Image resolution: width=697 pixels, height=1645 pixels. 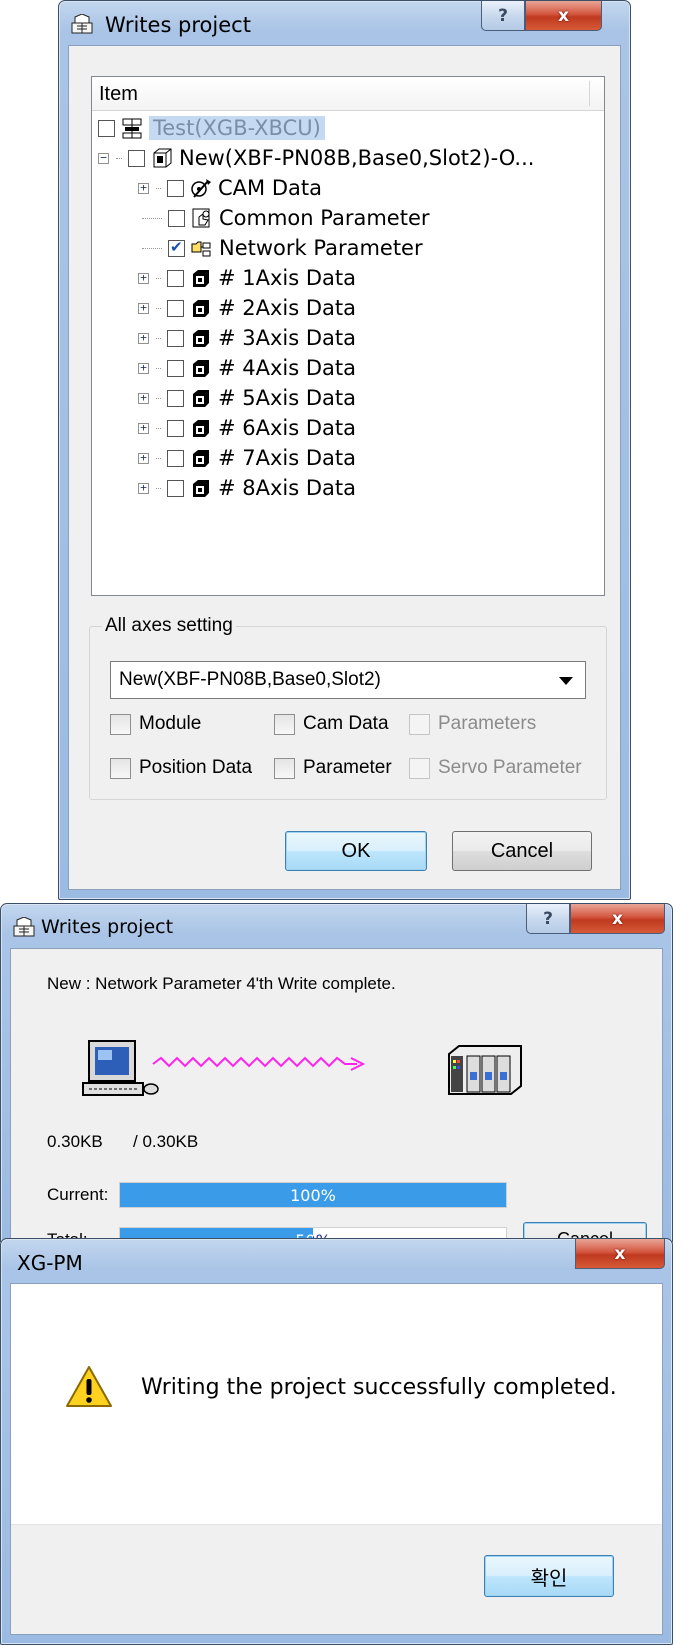 I want to click on tree-row-axis-2: + # 2Axis Data, so click(x=247, y=308).